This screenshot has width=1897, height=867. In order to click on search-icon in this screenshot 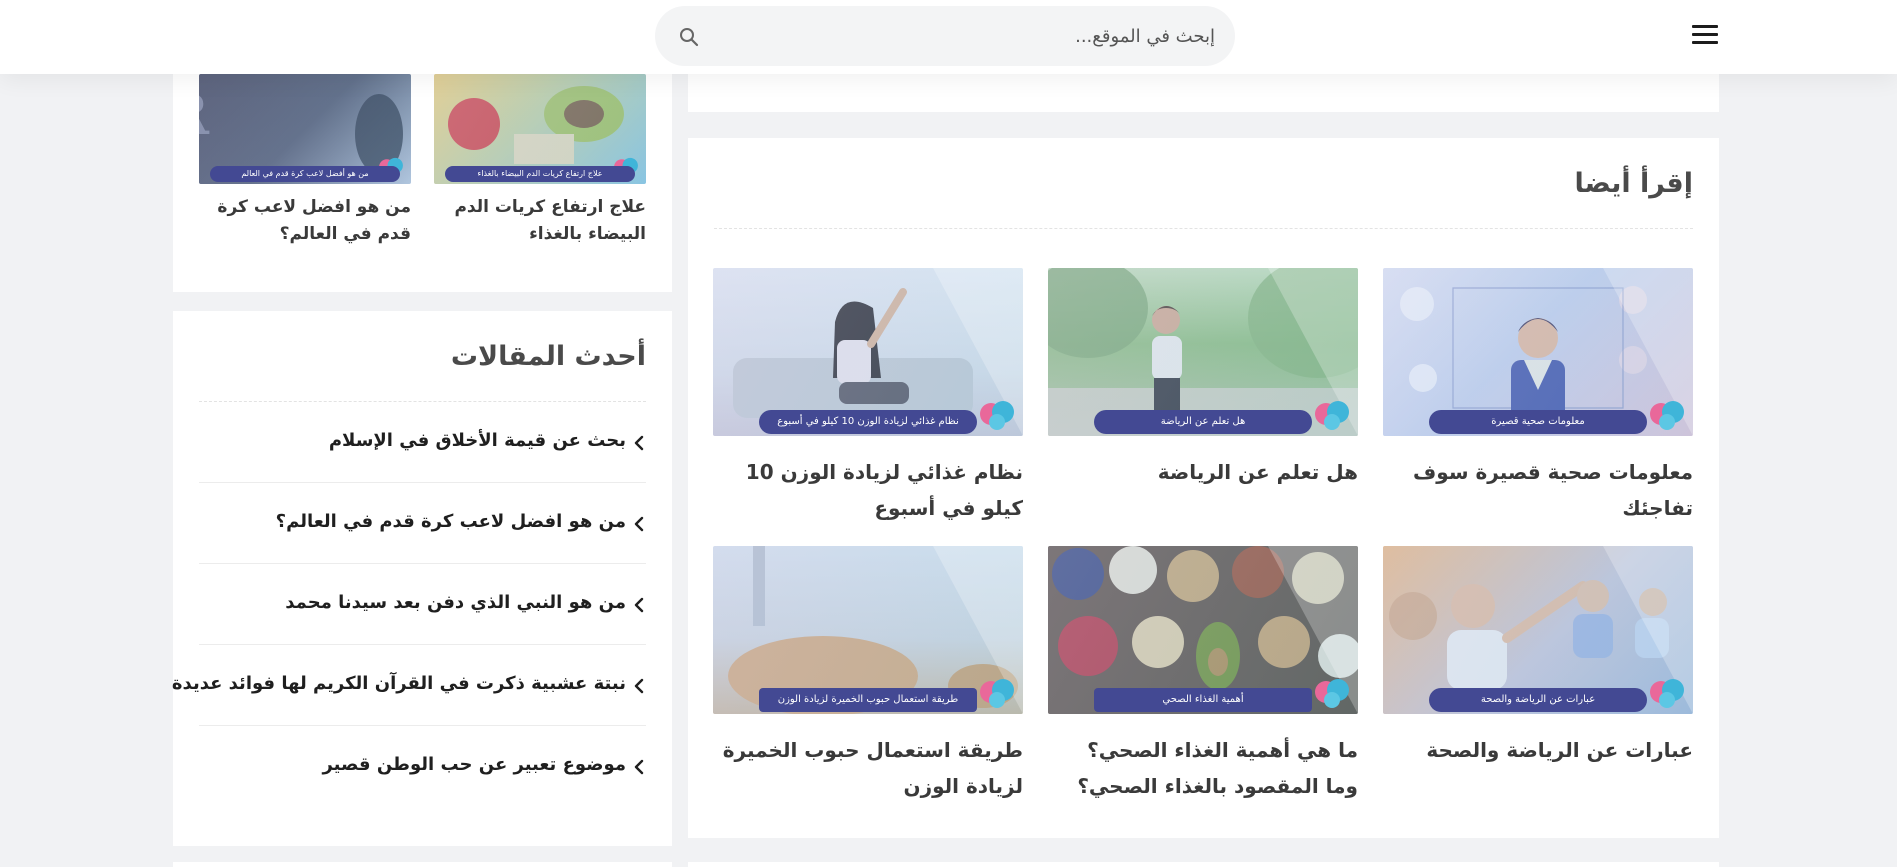, I will do `click(689, 37)`.